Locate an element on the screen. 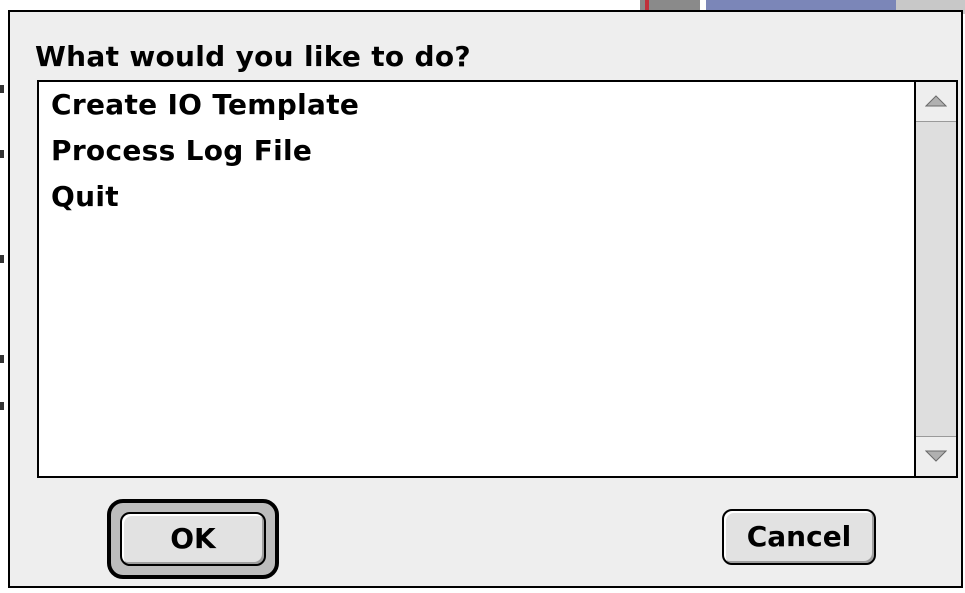  ok-button: OK is located at coordinates (193, 539).